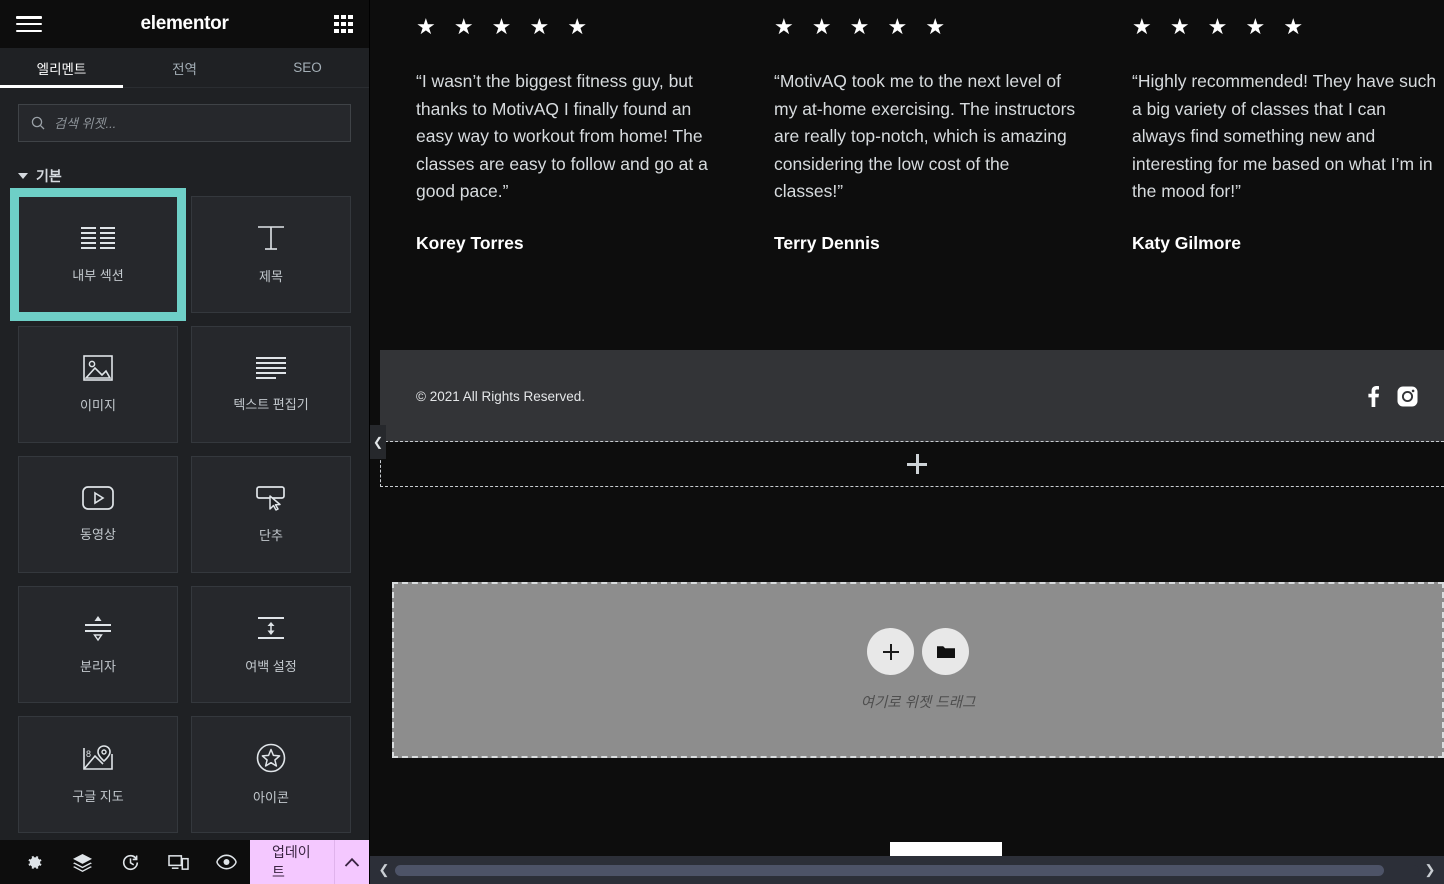 This screenshot has height=884, width=1444. What do you see at coordinates (271, 666) in the screenshot?
I see `widget-spacer-label: 여백 설정` at bounding box center [271, 666].